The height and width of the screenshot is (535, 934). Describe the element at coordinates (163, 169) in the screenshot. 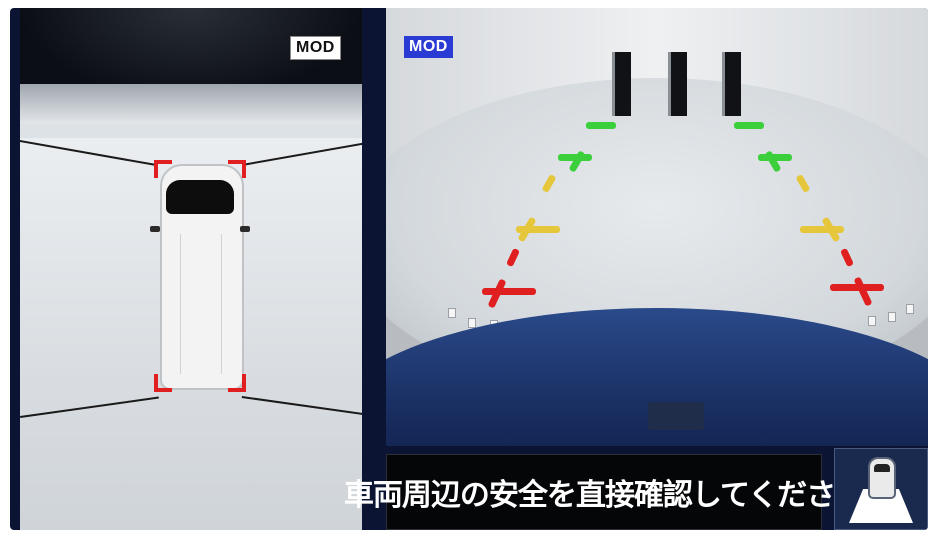

I see `corner-marker-front-left` at that location.